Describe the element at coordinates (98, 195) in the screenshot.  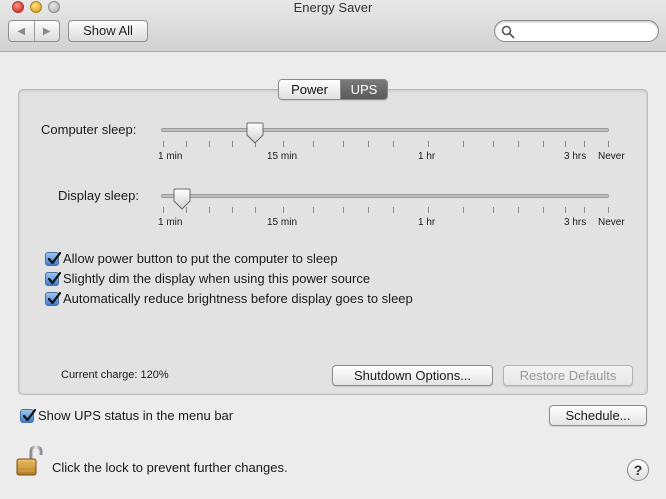
I see `display-sleep-label: Display sleep:` at that location.